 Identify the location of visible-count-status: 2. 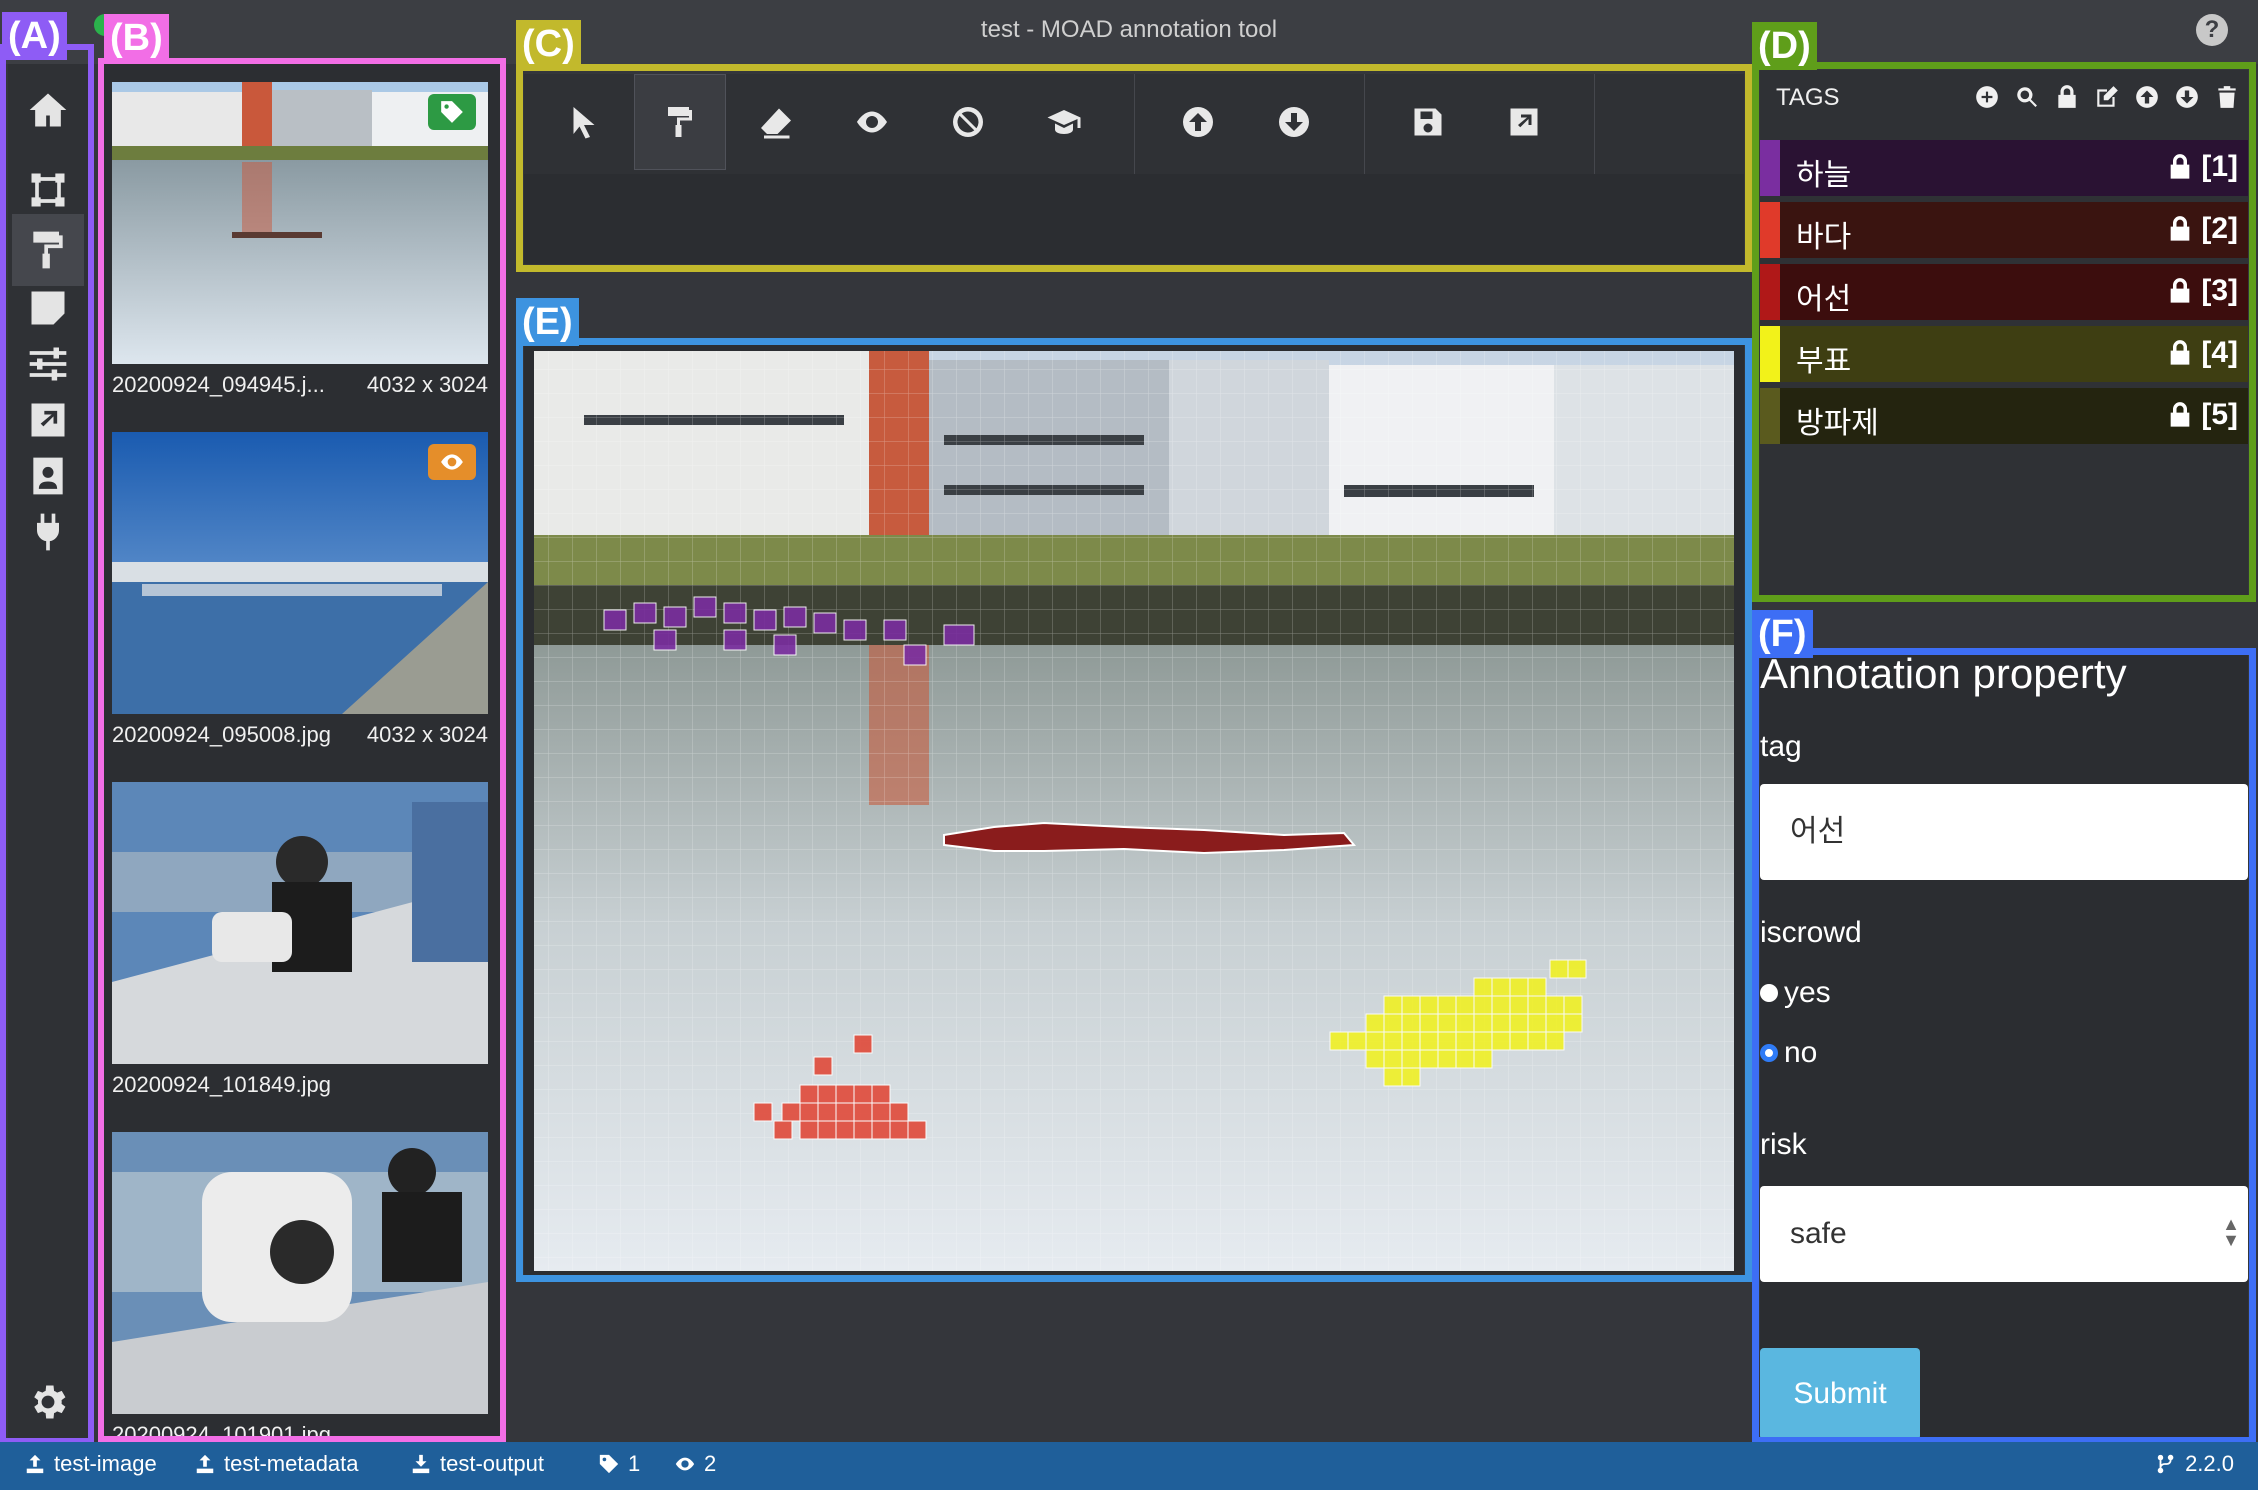
(695, 1464).